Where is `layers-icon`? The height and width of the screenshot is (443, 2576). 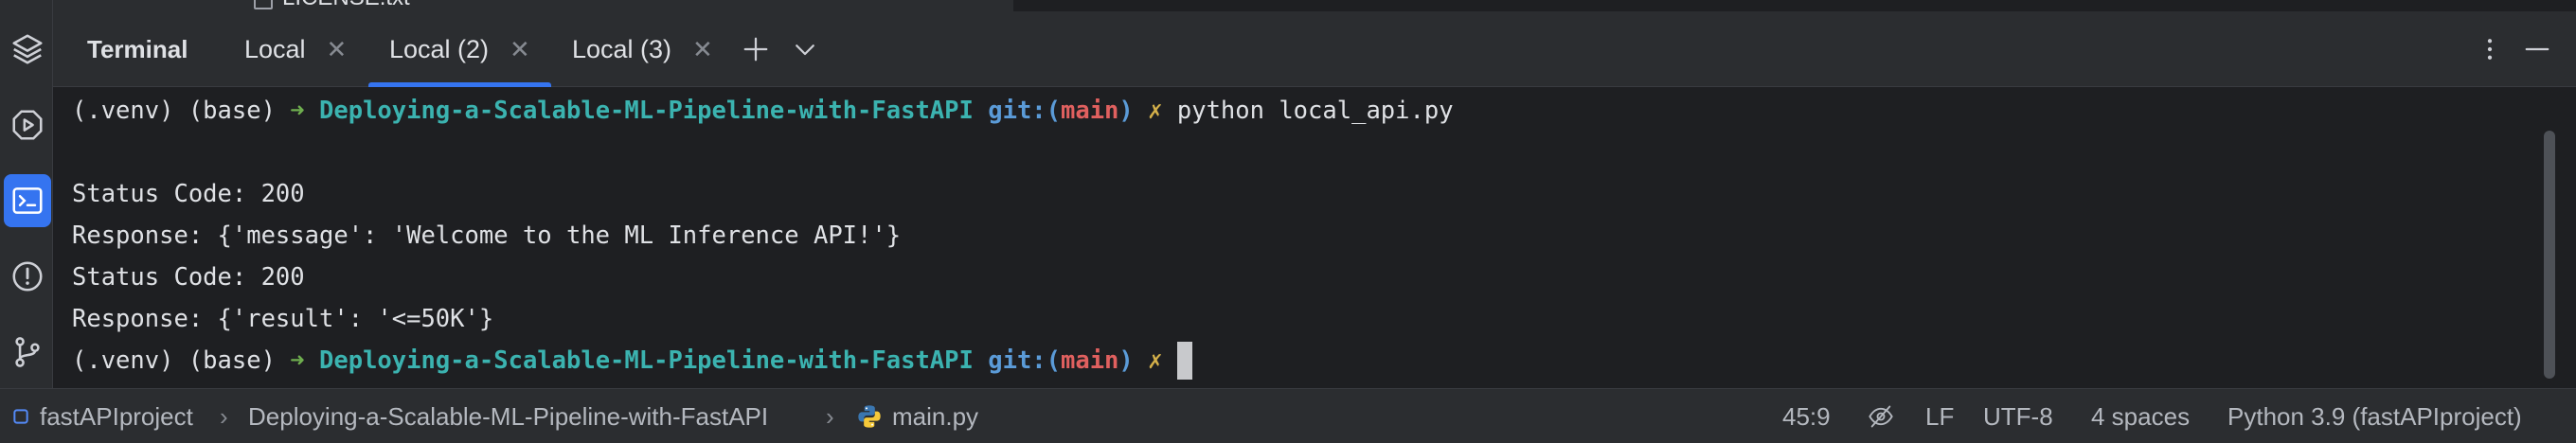
layers-icon is located at coordinates (27, 49).